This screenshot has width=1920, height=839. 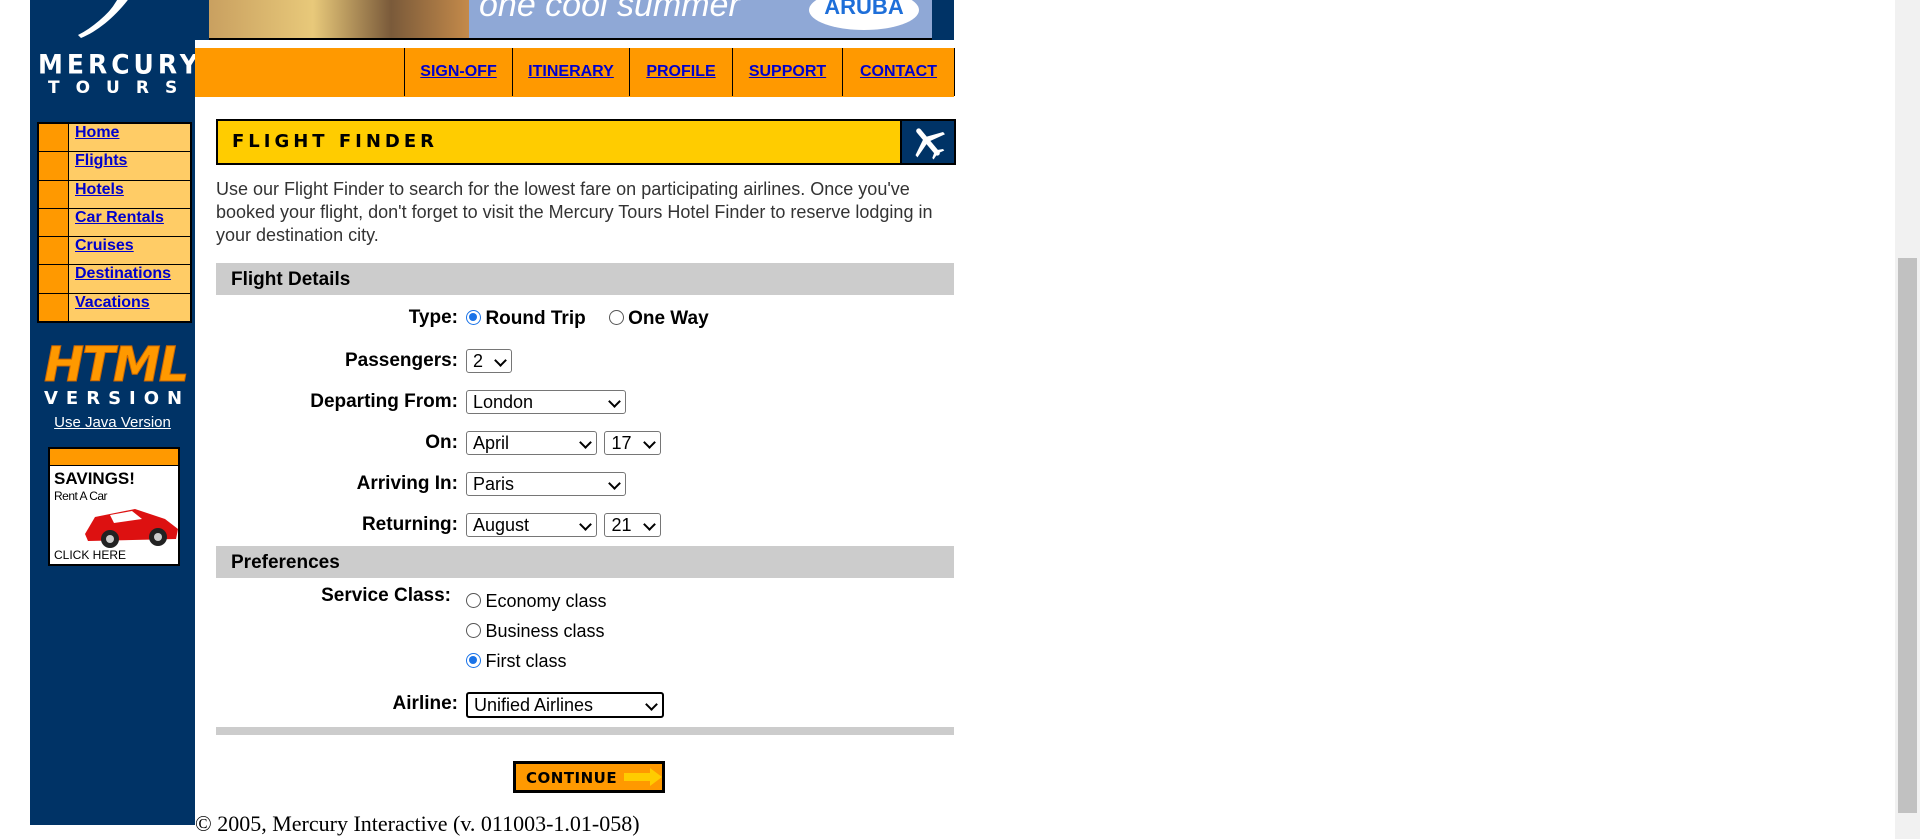 I want to click on vertical-scrollbar, so click(x=1907, y=419).